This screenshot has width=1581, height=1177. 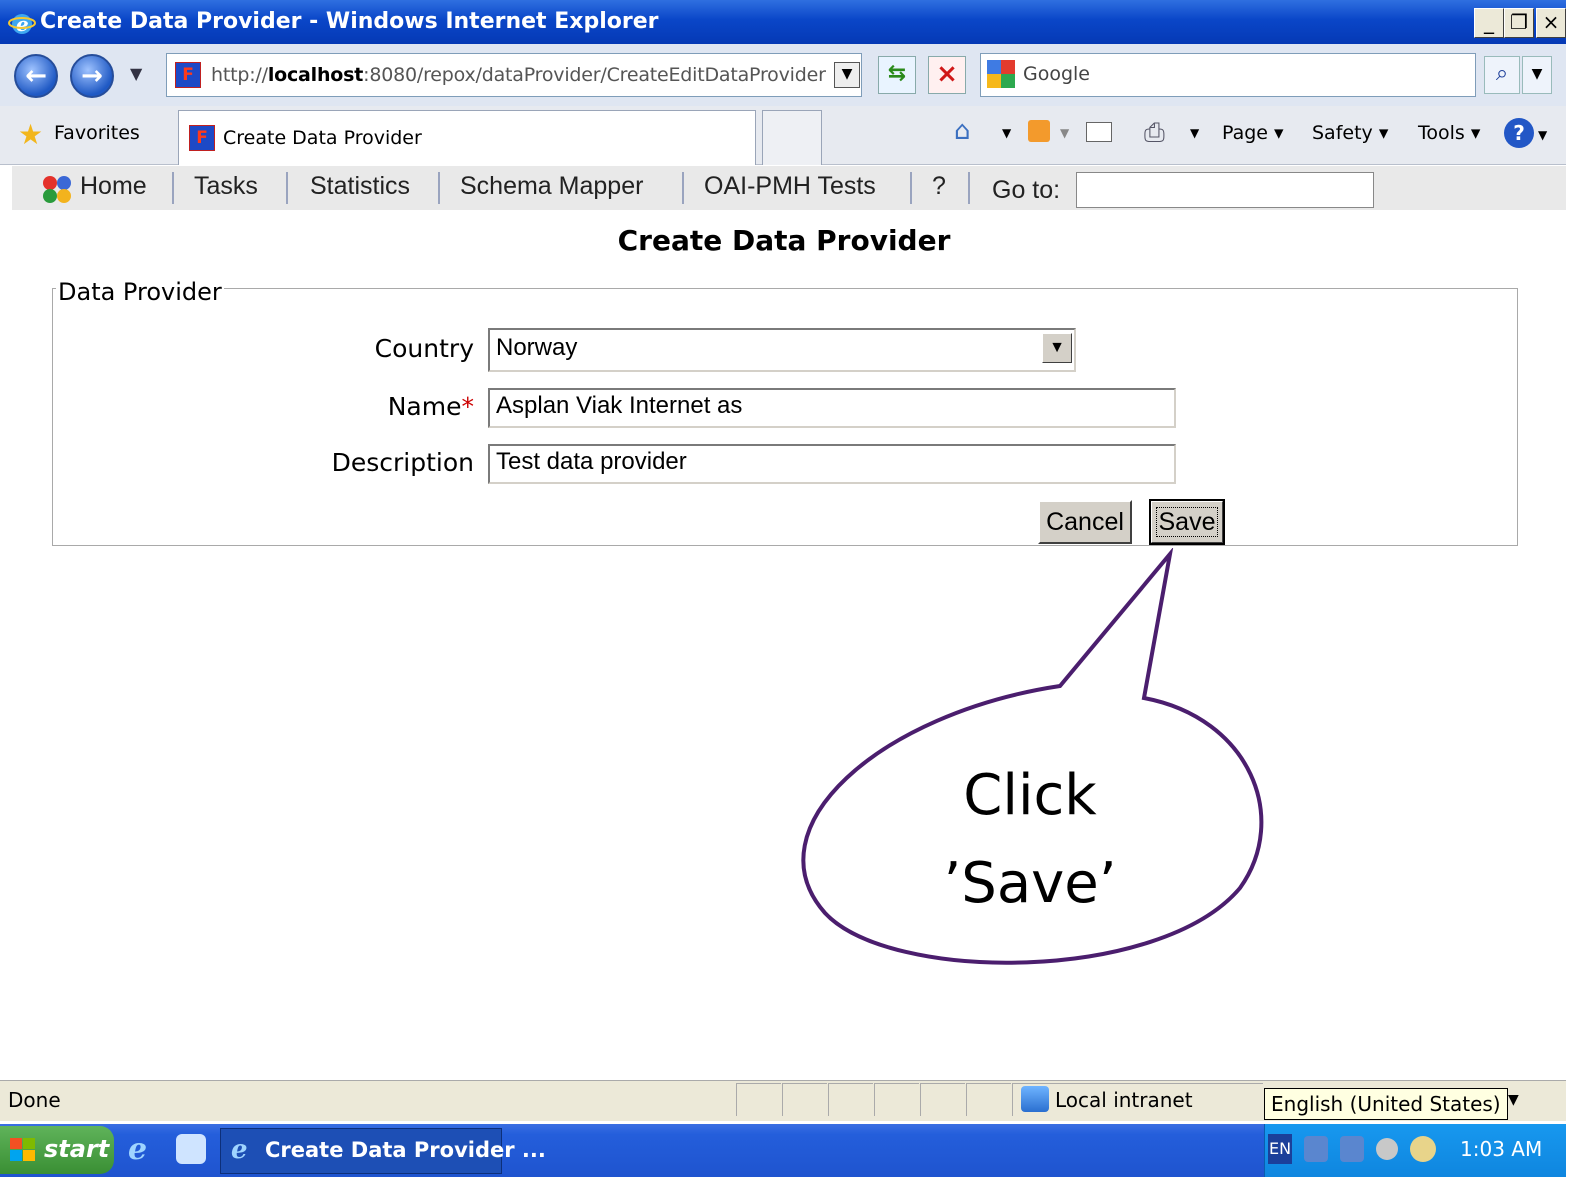 What do you see at coordinates (1573, 588) in the screenshot?
I see `window-edge` at bounding box center [1573, 588].